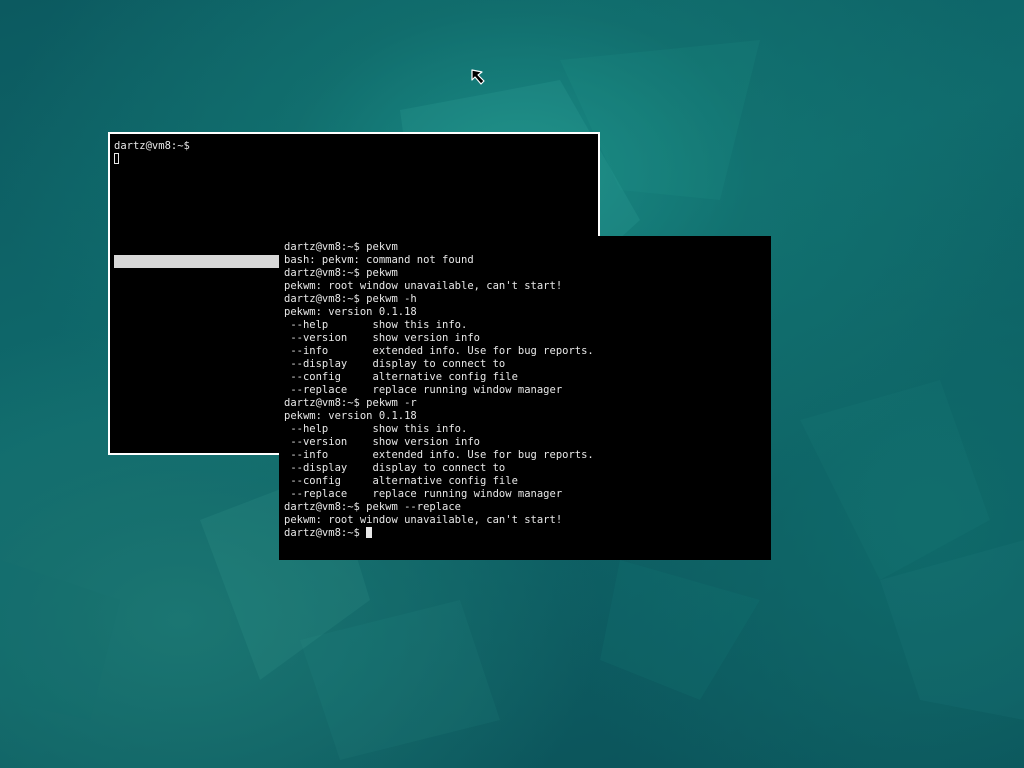 The height and width of the screenshot is (768, 1024). I want to click on terminal-prompt: dartz@vm8:~$, so click(325, 533).